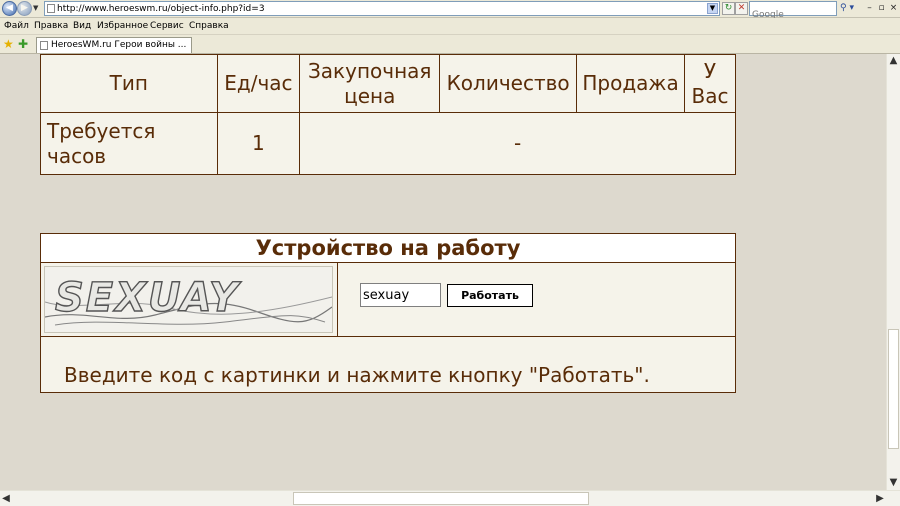  I want to click on captcha-text: SEXUAY, so click(148, 298).